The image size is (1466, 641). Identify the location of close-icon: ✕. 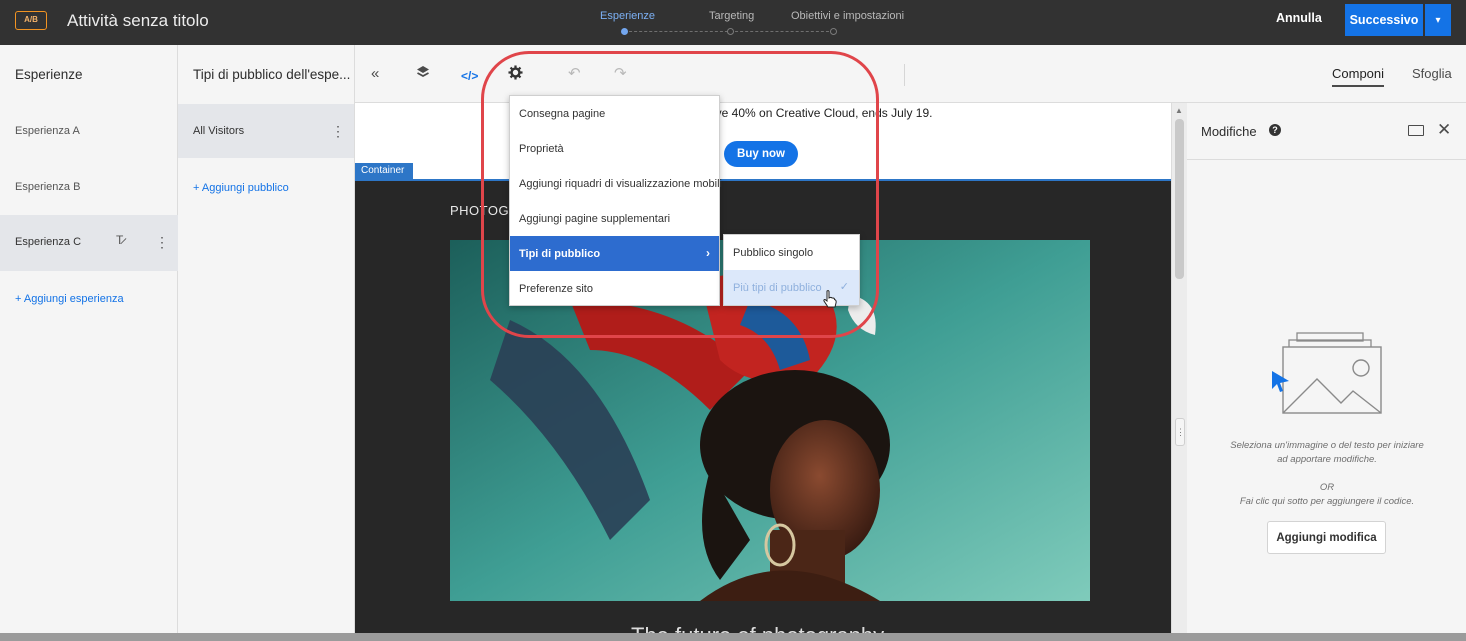
(1444, 130).